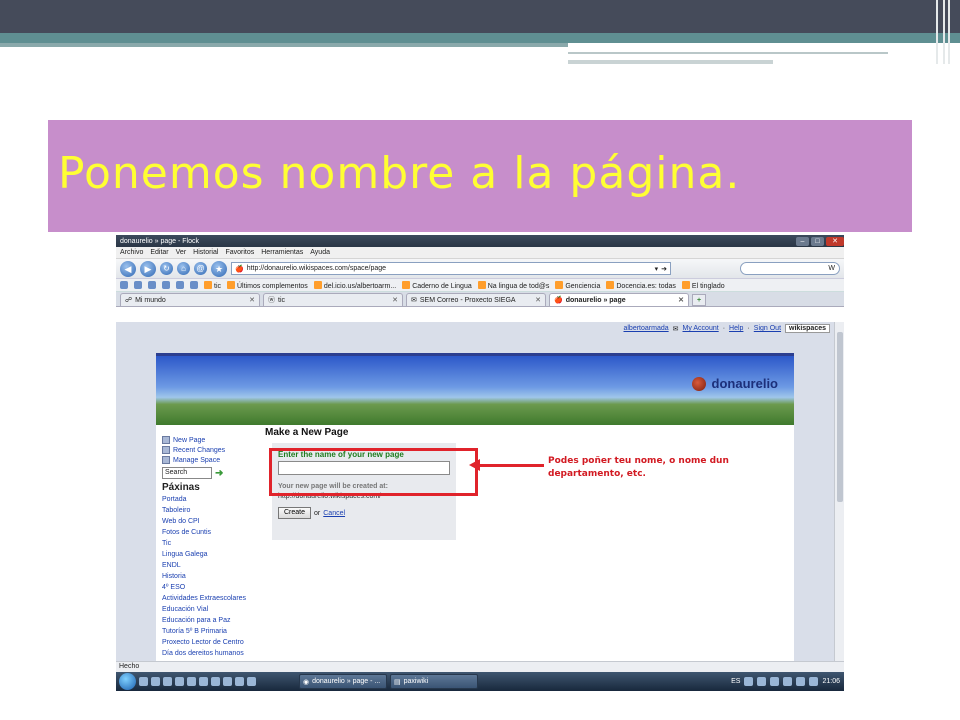 The image size is (960, 720). Describe the element at coordinates (239, 252) in the screenshot. I see `menu-favoritos: Favoritos` at that location.